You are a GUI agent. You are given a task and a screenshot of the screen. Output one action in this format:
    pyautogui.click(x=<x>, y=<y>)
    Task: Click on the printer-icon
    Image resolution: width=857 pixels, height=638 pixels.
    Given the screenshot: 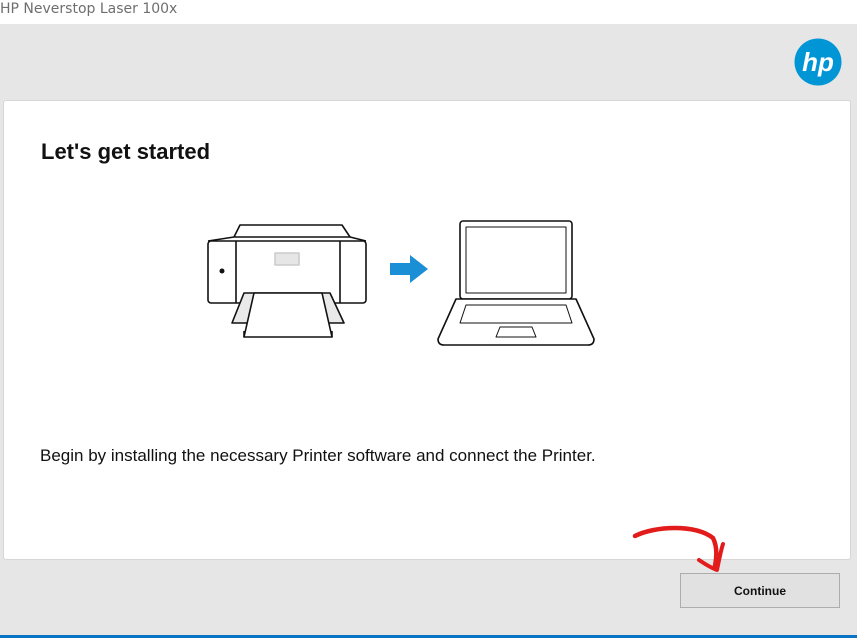 What is the action you would take?
    pyautogui.click(x=287, y=281)
    